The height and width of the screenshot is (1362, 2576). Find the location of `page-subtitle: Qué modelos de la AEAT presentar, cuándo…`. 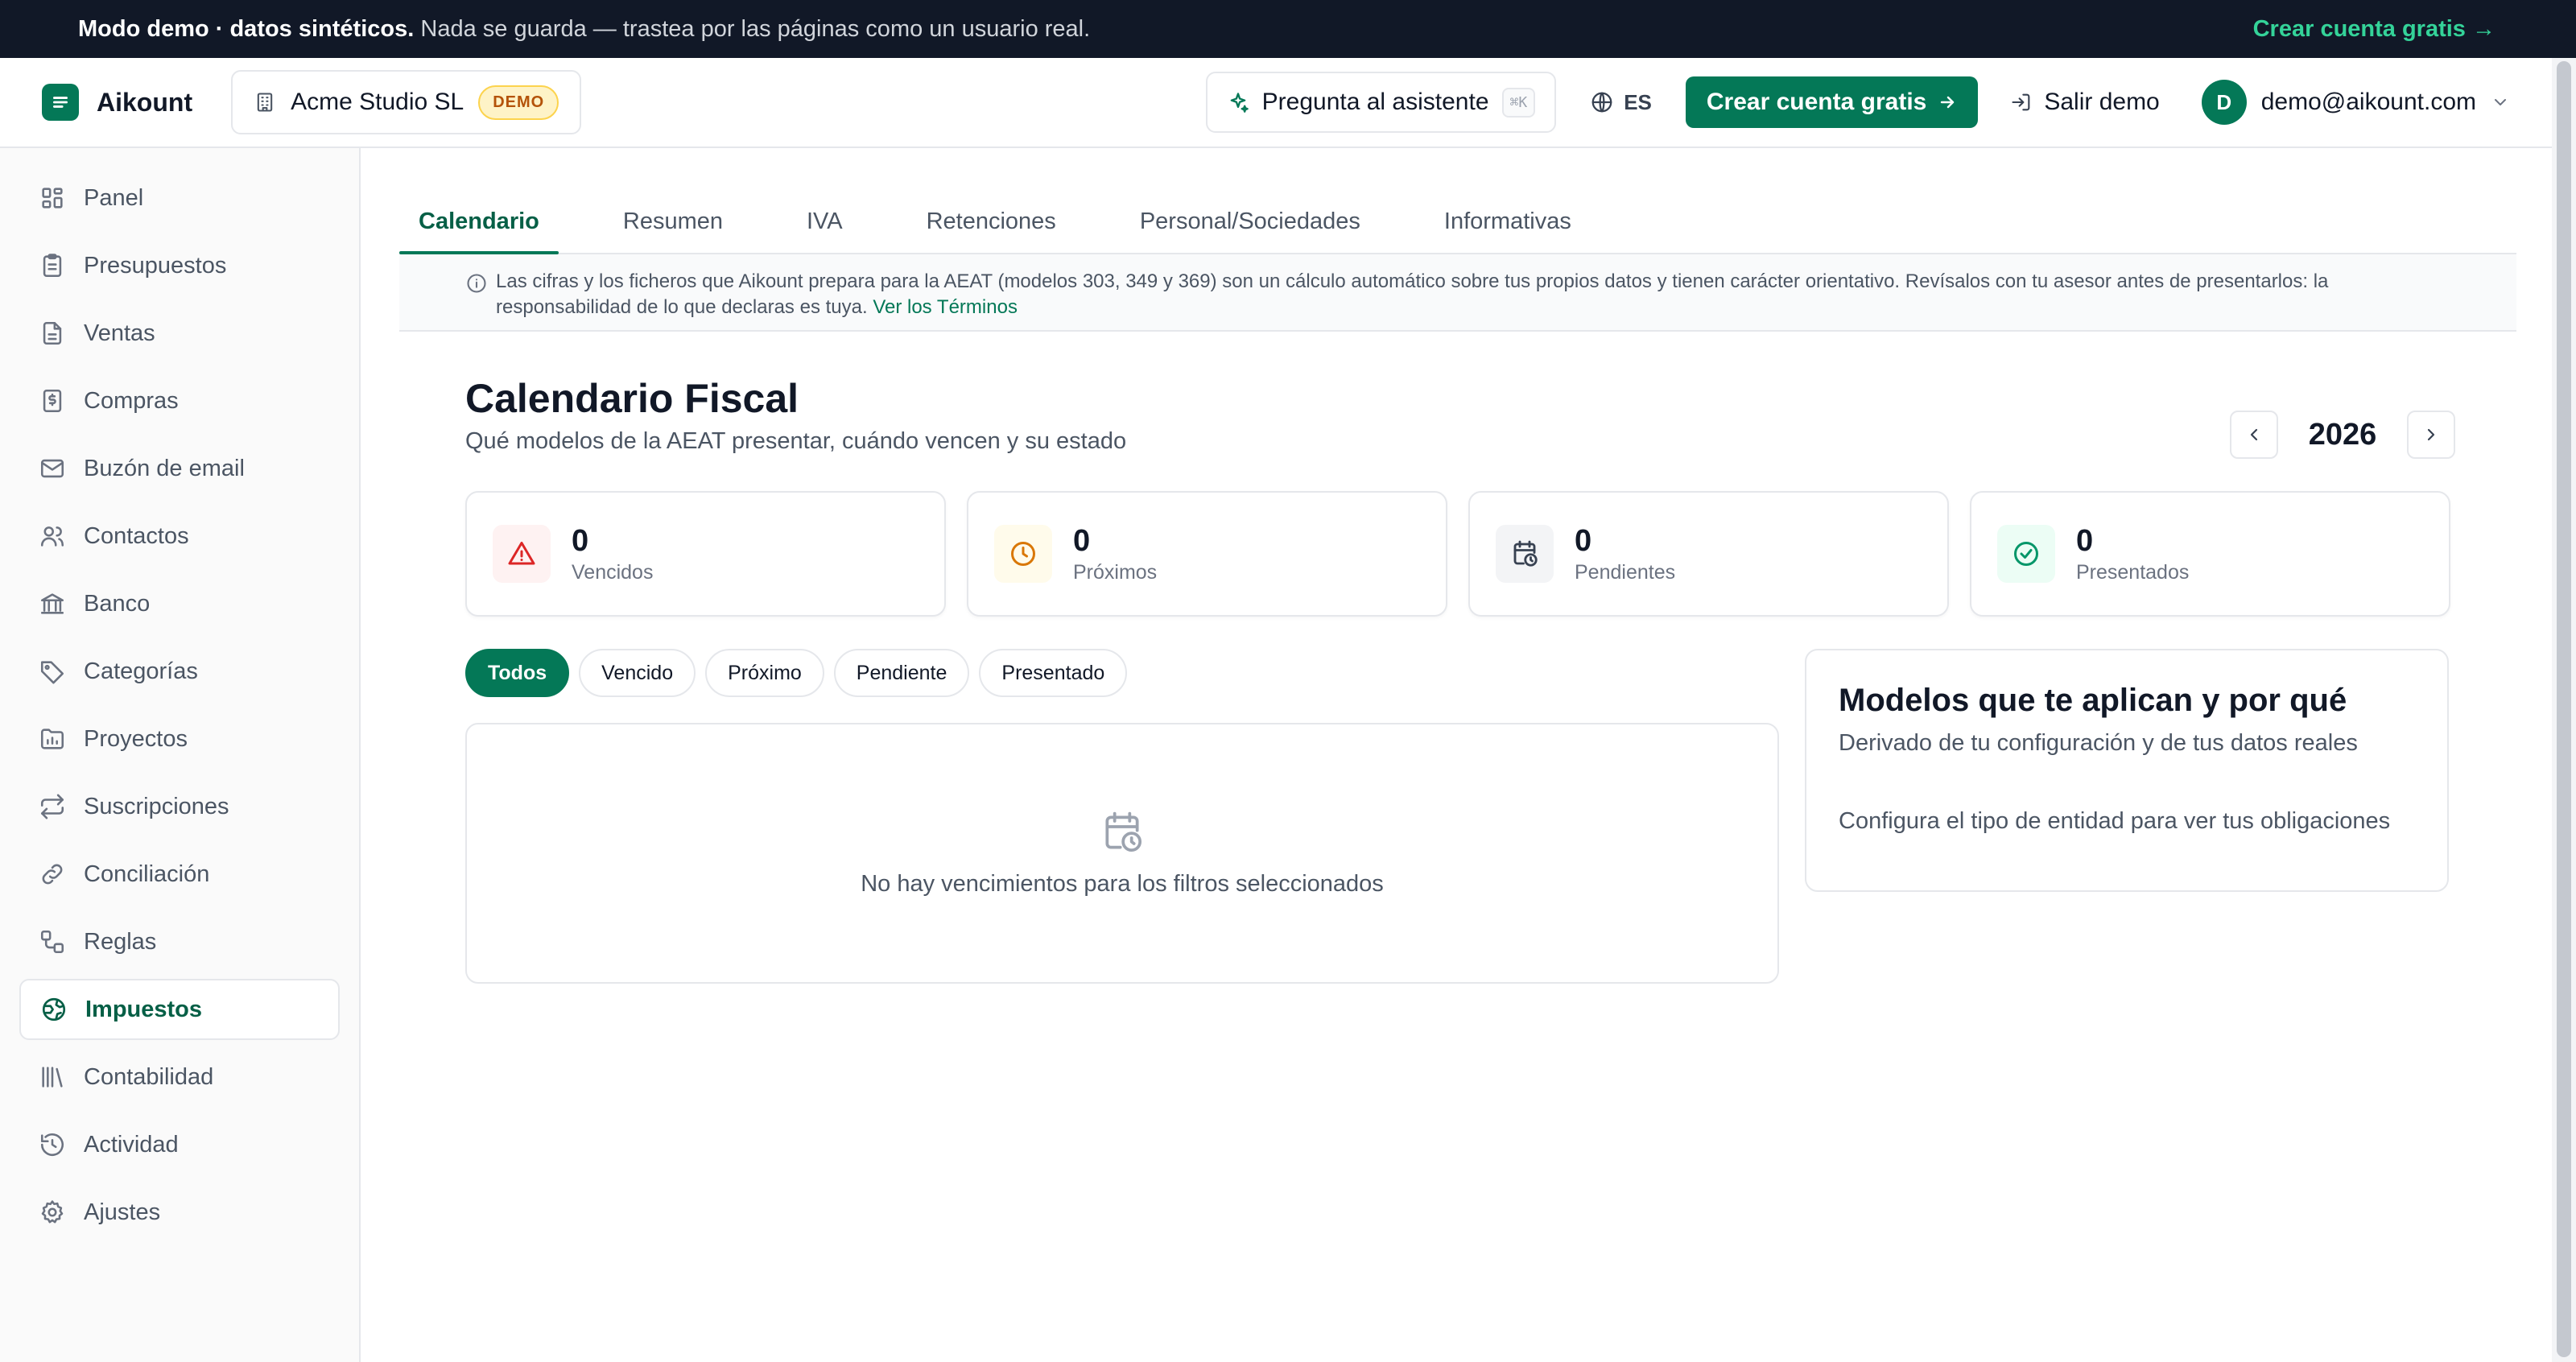

page-subtitle: Qué modelos de la AEAT presentar, cuándo… is located at coordinates (796, 441).